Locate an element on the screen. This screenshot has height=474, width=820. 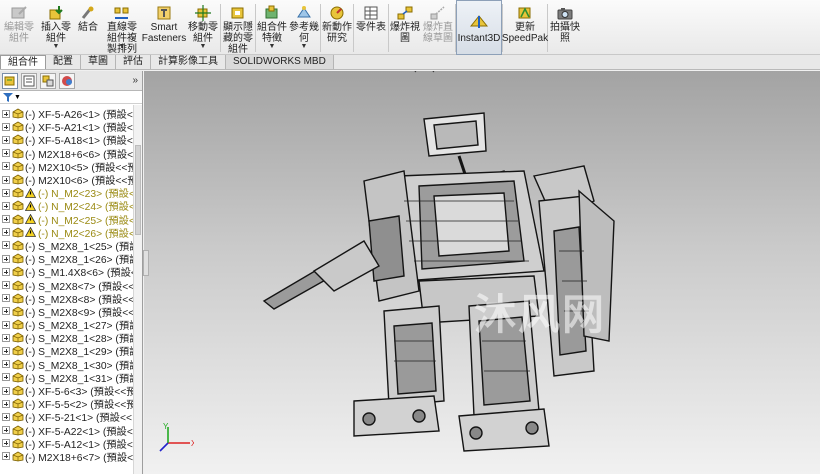
bom-button: 零件表 is located at coordinates (371, 27).